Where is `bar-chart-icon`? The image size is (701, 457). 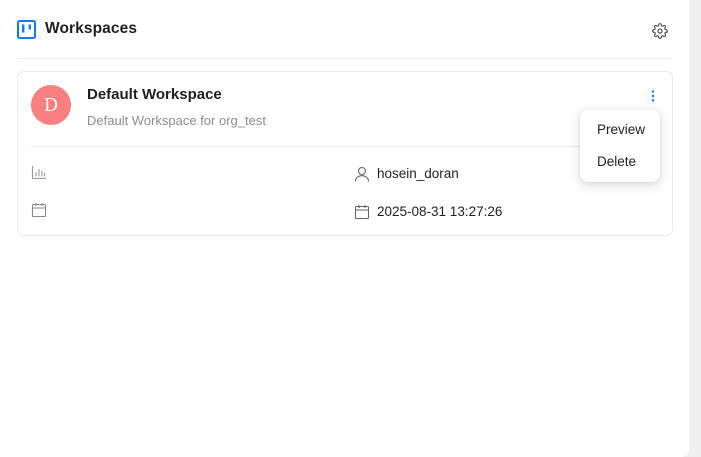 bar-chart-icon is located at coordinates (39, 172).